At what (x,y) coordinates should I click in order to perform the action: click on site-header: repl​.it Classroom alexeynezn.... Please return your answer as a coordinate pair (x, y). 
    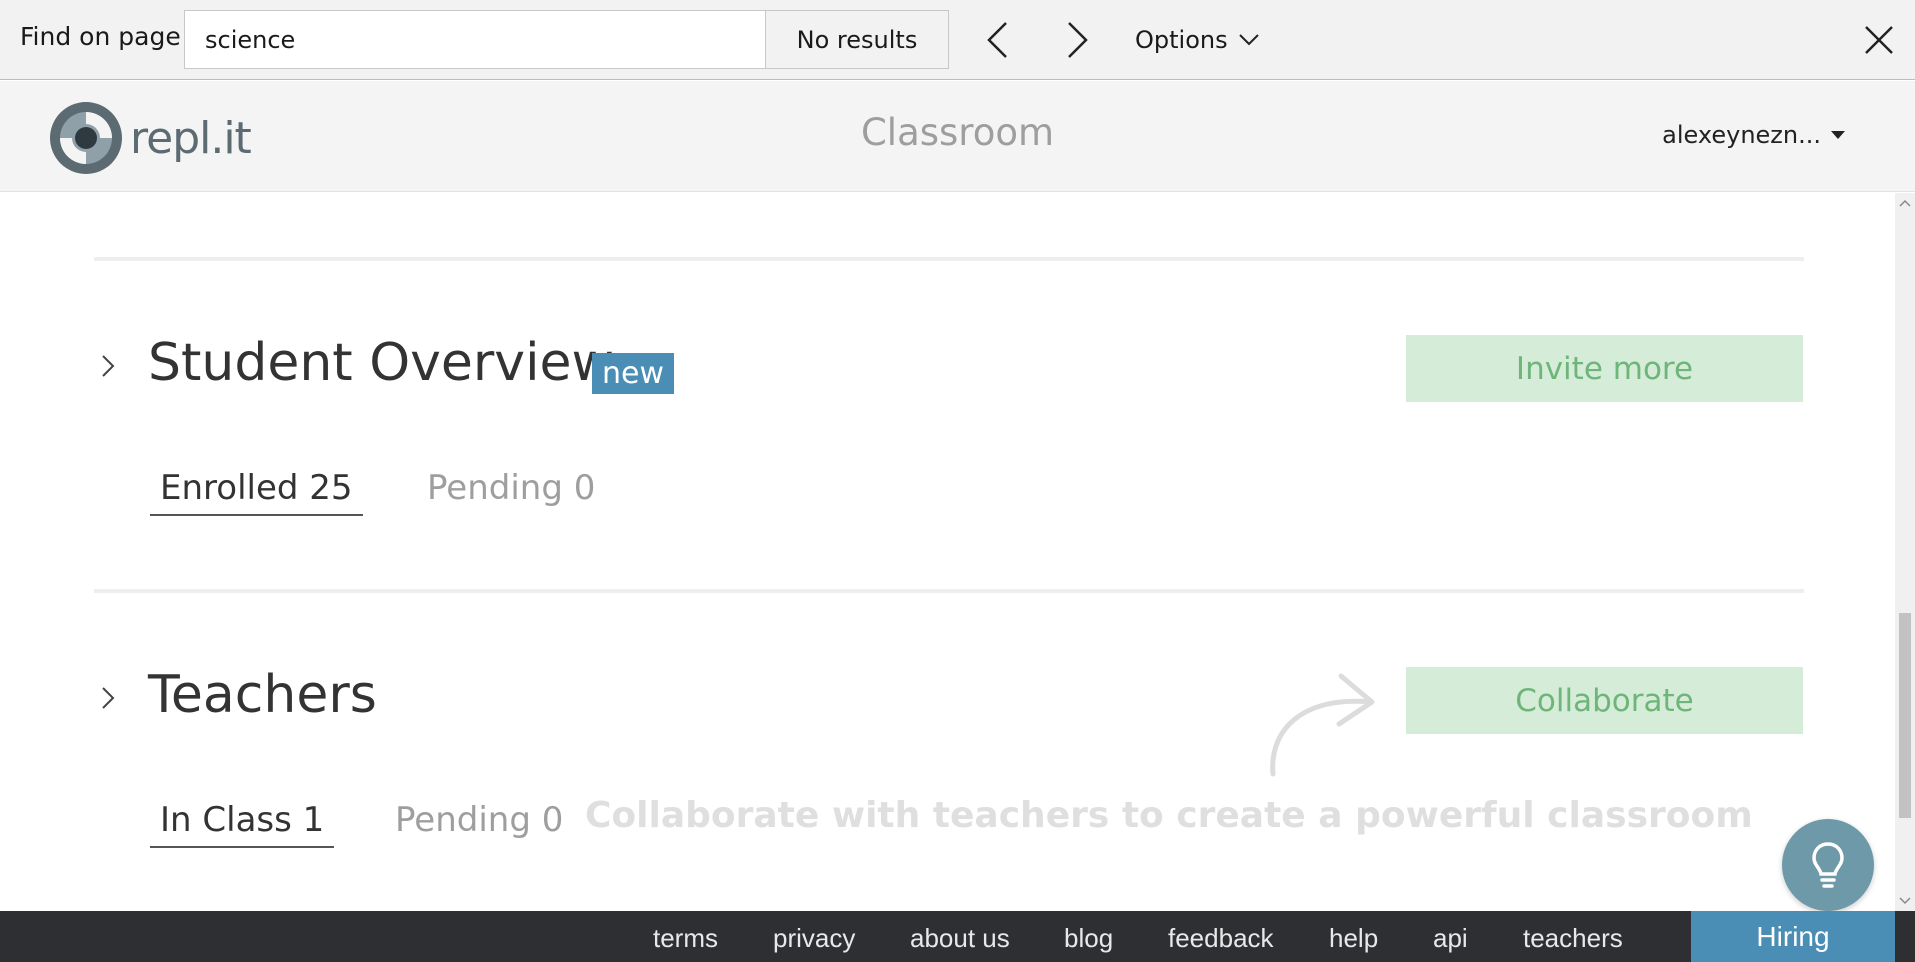
    Looking at the image, I should click on (957, 136).